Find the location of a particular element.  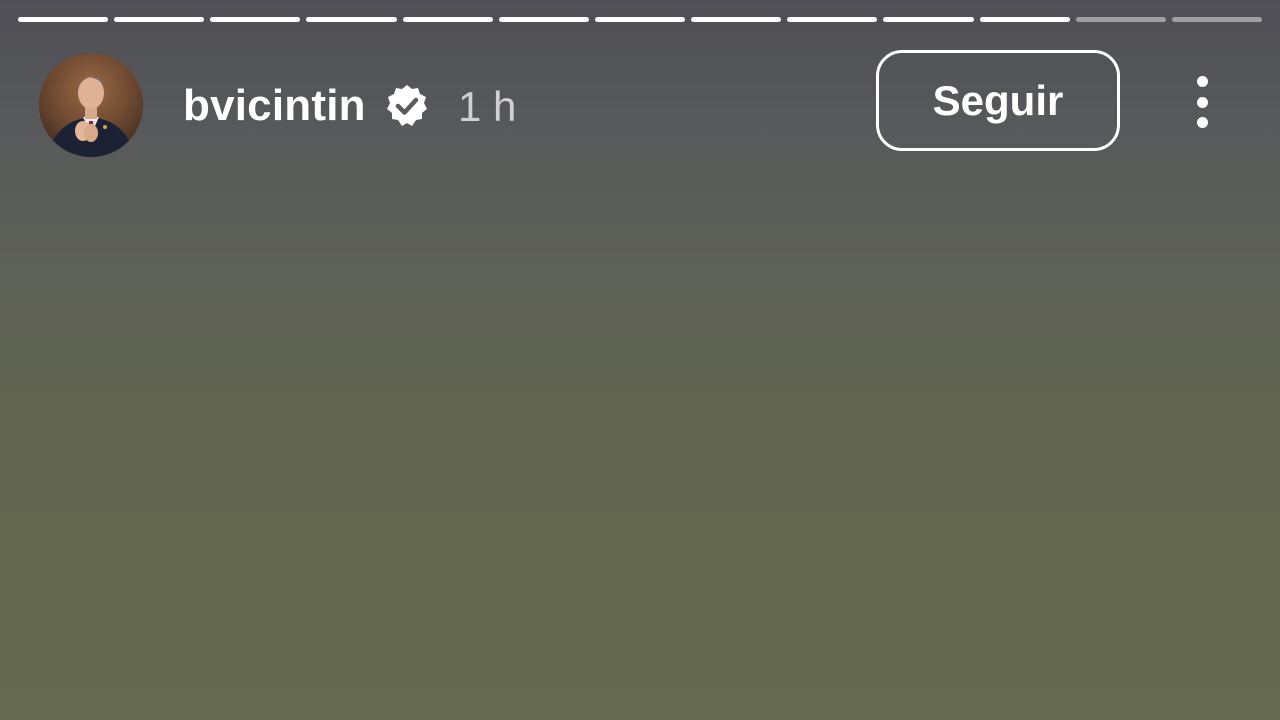

avatar-image is located at coordinates (91, 105).